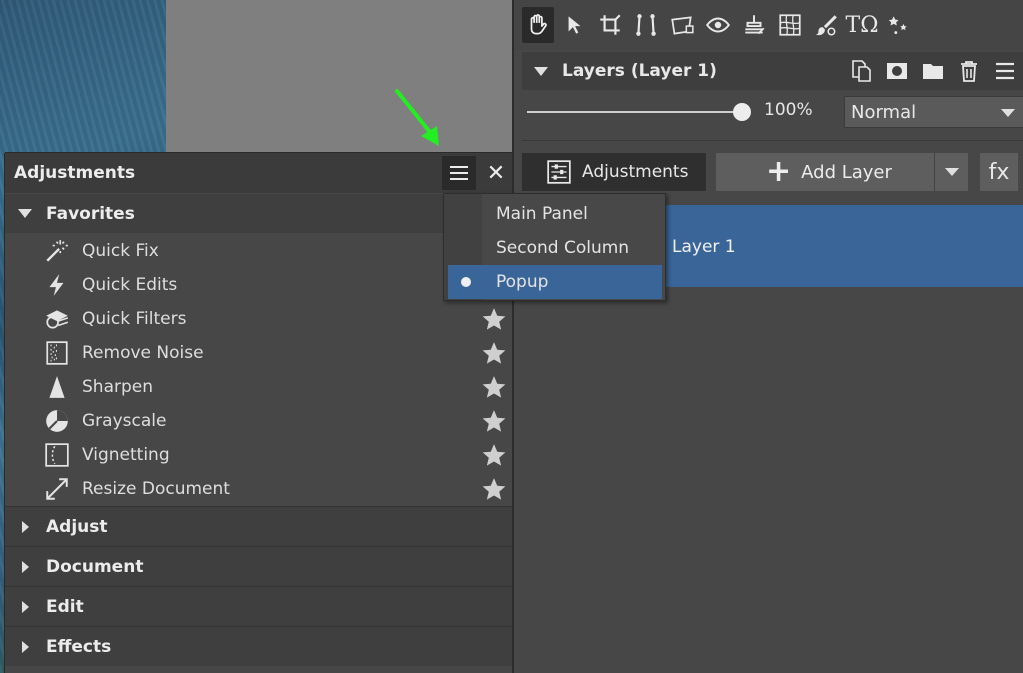  I want to click on effects-icon, so click(897, 25).